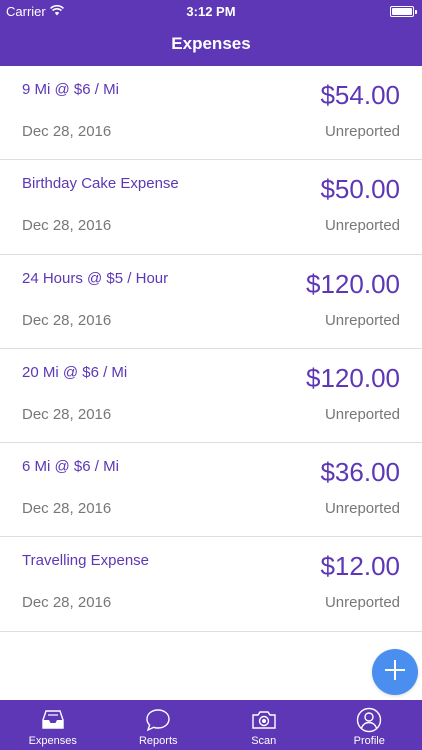 The width and height of the screenshot is (422, 750). Describe the element at coordinates (360, 189) in the screenshot. I see `expense-amount: $50.00` at that location.